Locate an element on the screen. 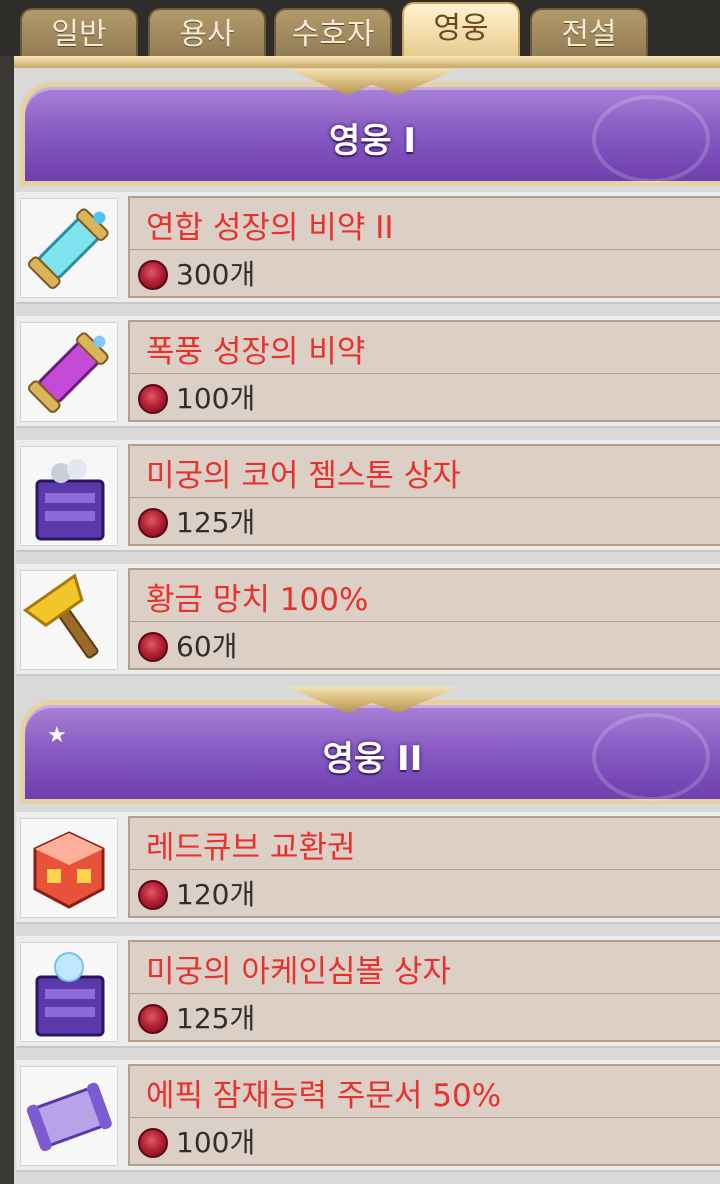  section-header-hero-1: 영웅 I is located at coordinates (370, 127).